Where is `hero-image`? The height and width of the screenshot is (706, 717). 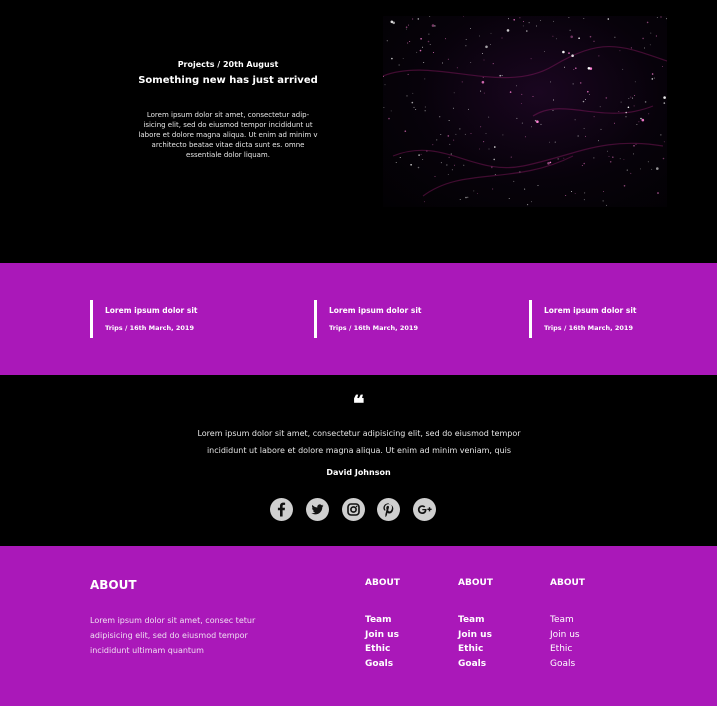 hero-image is located at coordinates (525, 111).